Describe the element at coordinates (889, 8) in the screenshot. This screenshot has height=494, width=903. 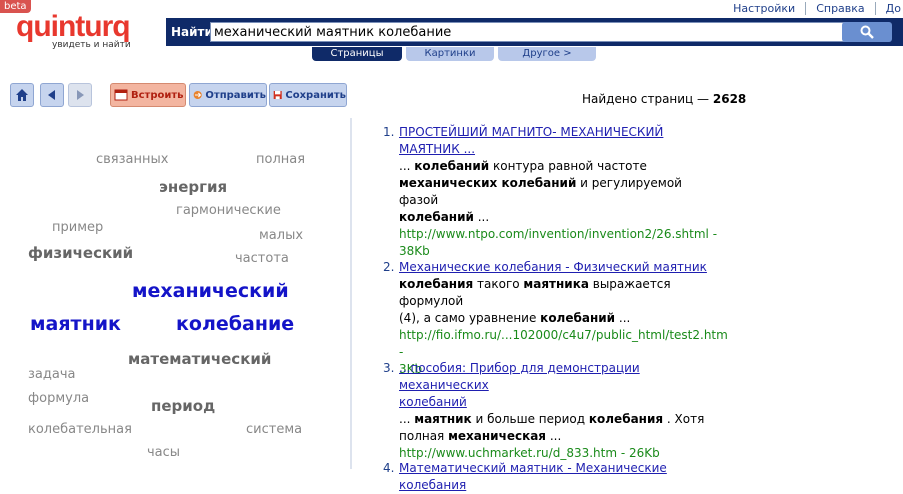
I see `more-link: До` at that location.